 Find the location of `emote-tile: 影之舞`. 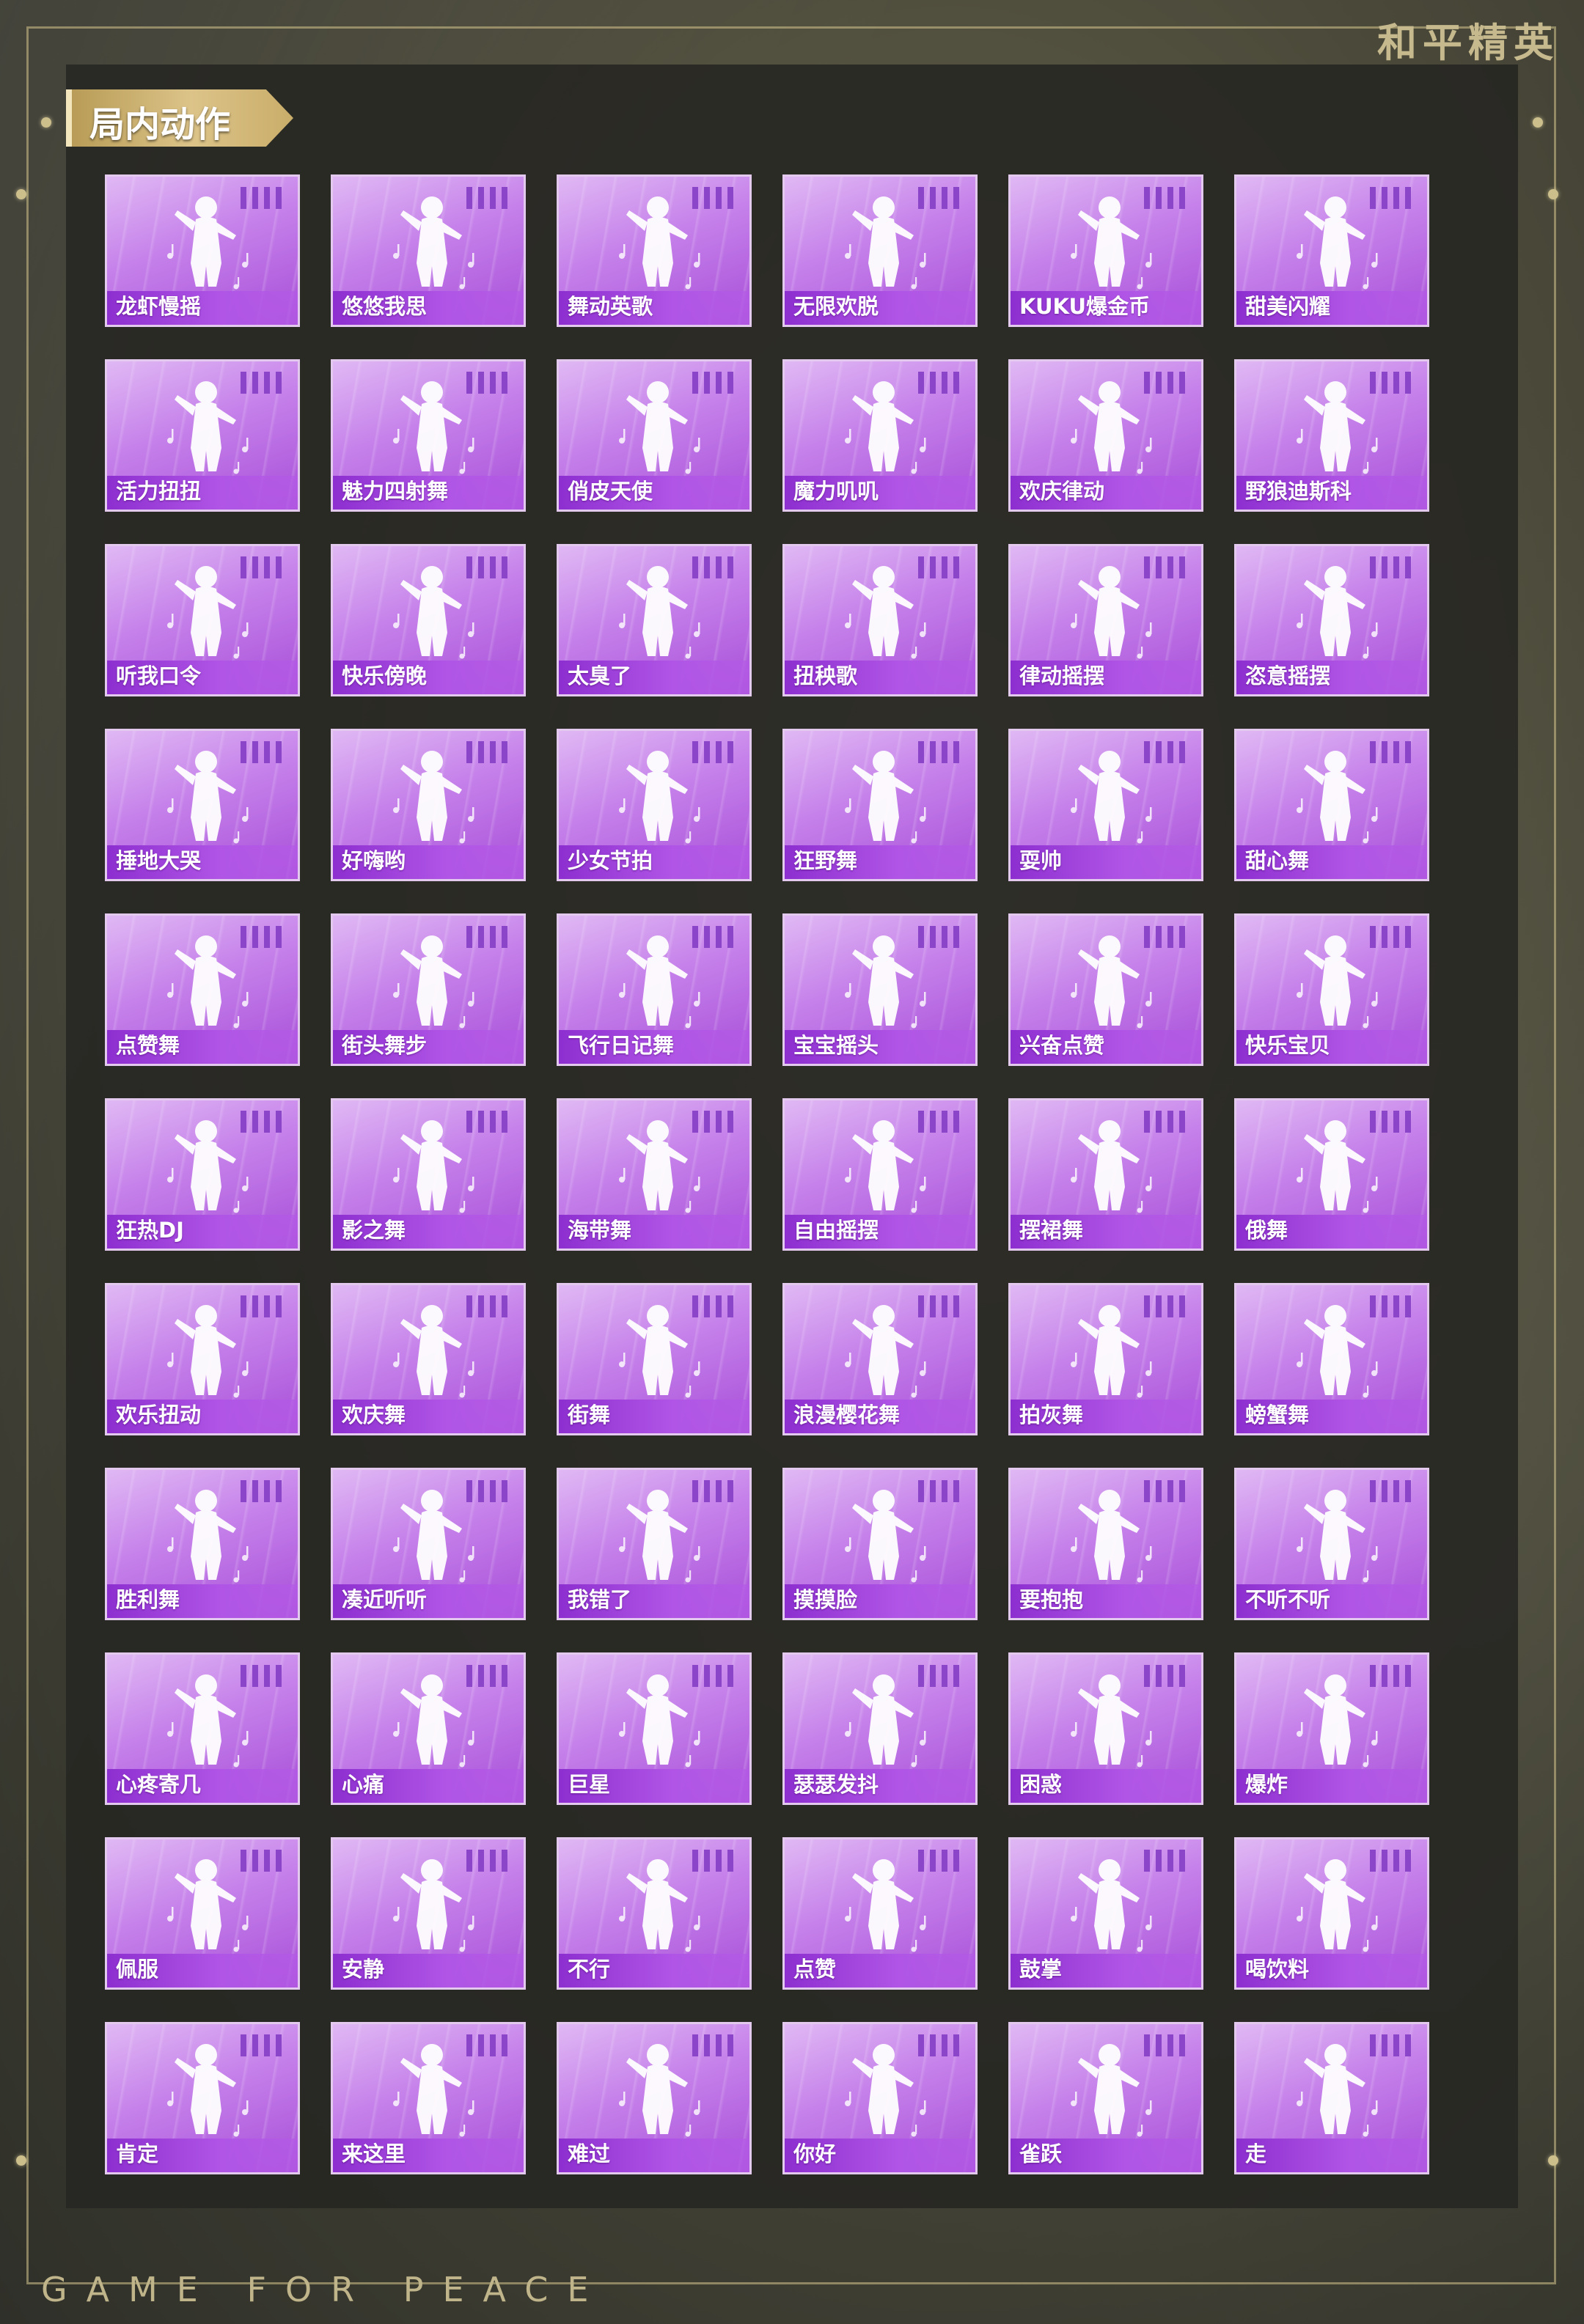

emote-tile: 影之舞 is located at coordinates (428, 1174).